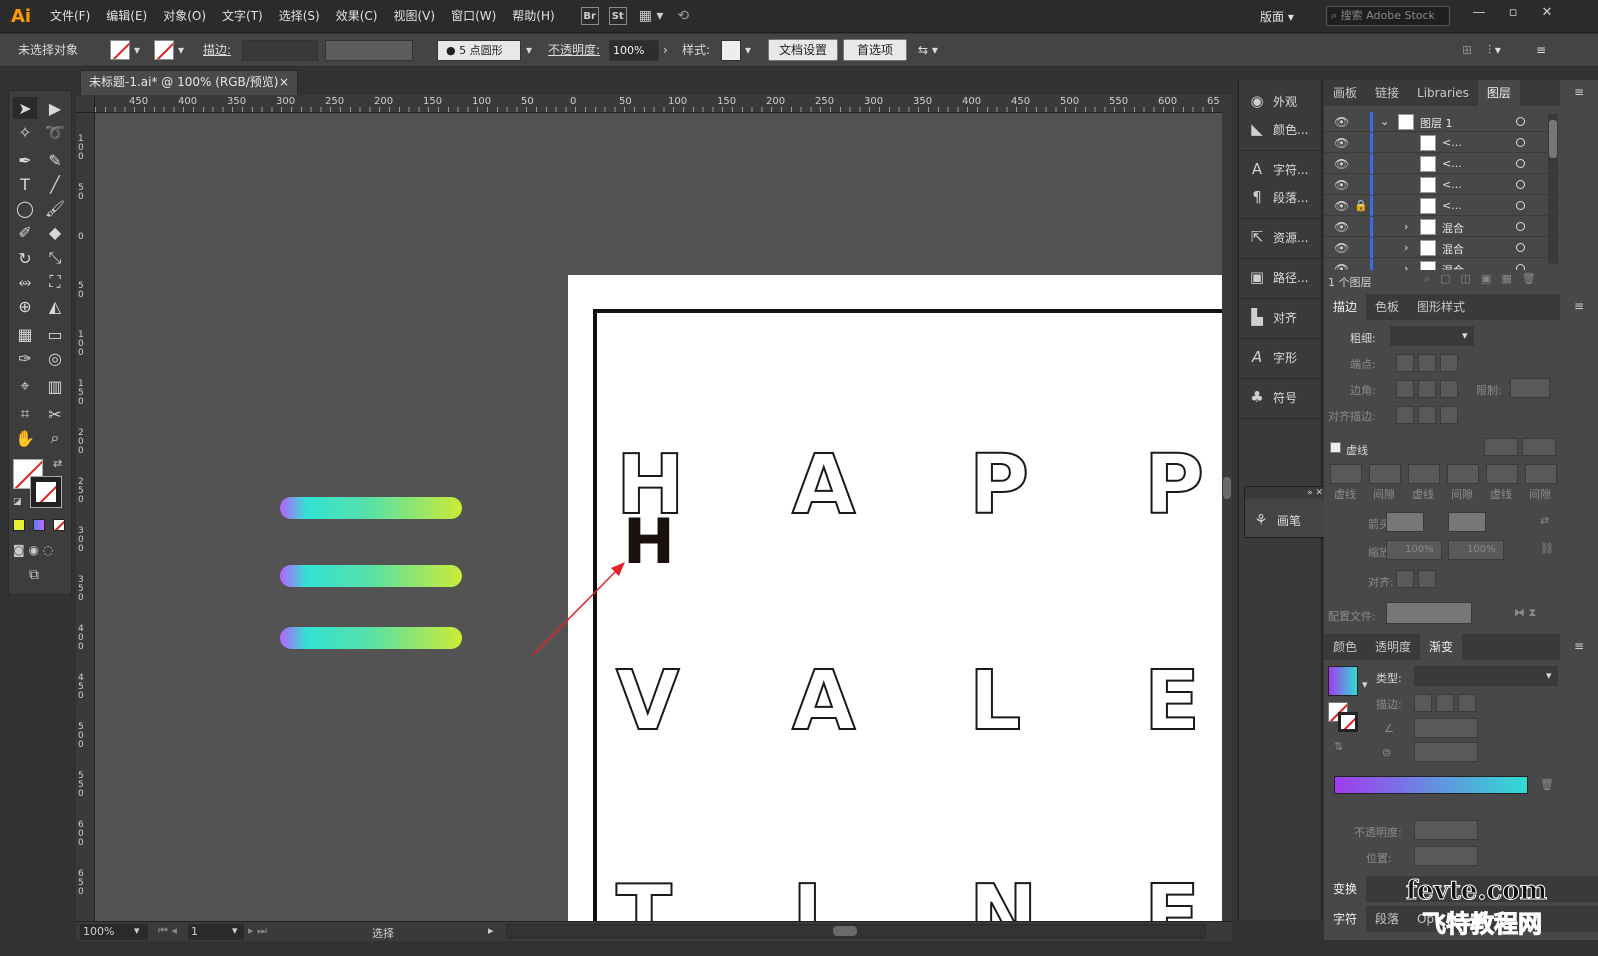 The height and width of the screenshot is (956, 1598). I want to click on scale-end-input: 100%, so click(1476, 550).